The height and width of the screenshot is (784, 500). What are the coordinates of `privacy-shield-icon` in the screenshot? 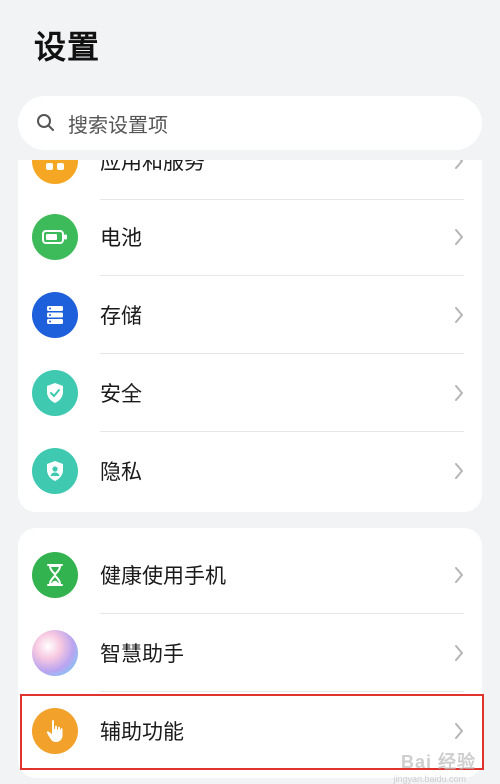 It's located at (55, 471).